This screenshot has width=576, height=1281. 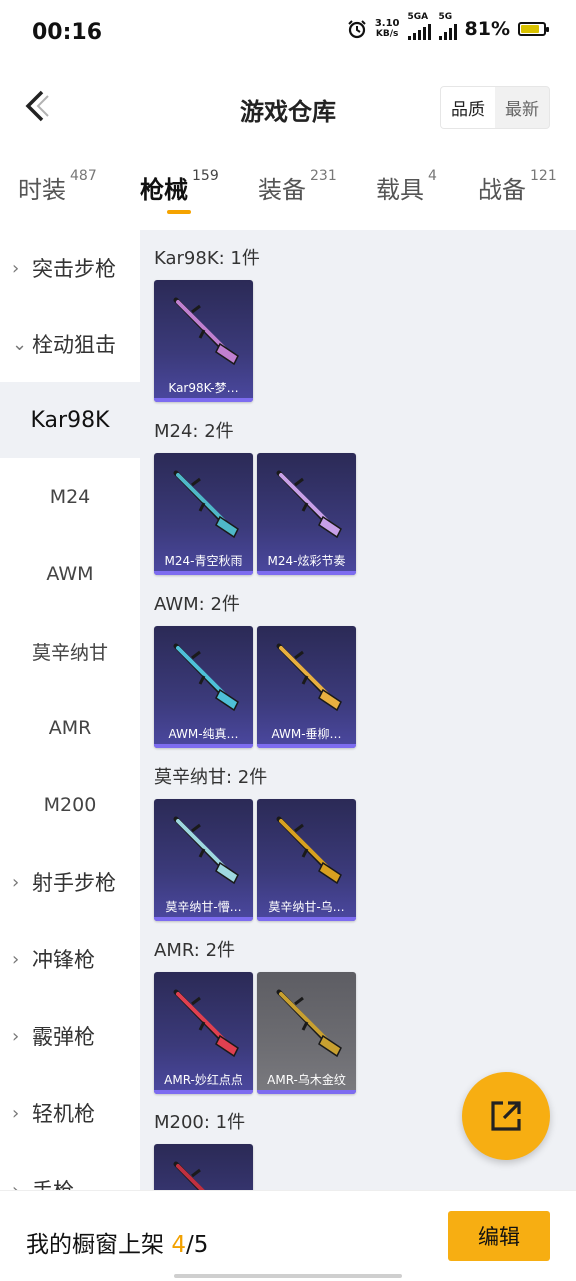 I want to click on category-tabs: 时装 487 枪械 159 装备 231 载具 4 战备 121, so click(x=288, y=190).